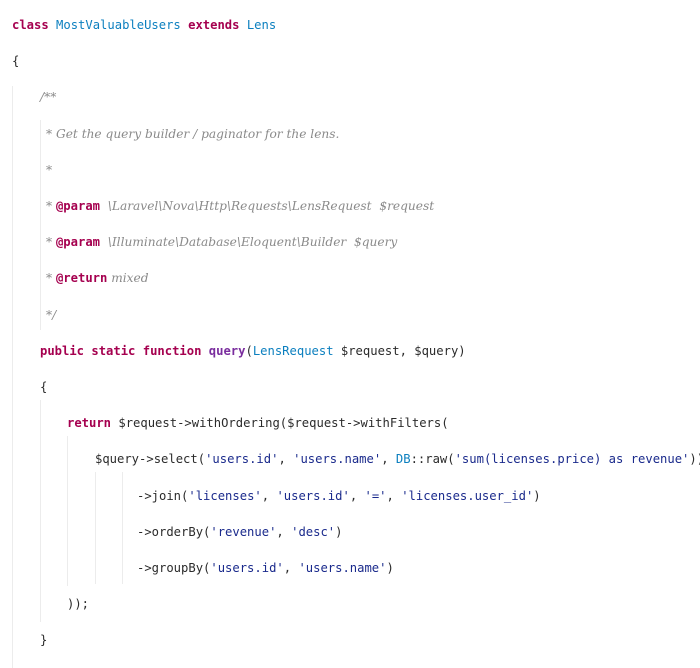 The width and height of the screenshot is (700, 668). Describe the element at coordinates (172, 350) in the screenshot. I see `code-token-kw: function` at that location.